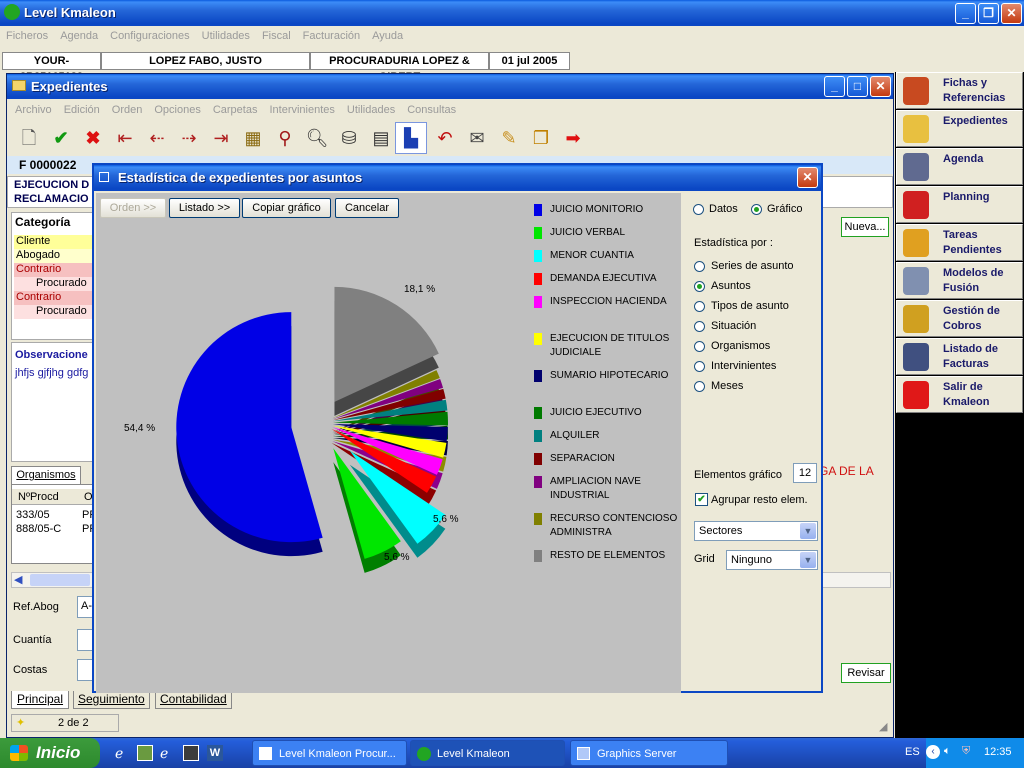 The width and height of the screenshot is (1024, 768). Describe the element at coordinates (164, 753) in the screenshot. I see `browser-icon: ℯ` at that location.